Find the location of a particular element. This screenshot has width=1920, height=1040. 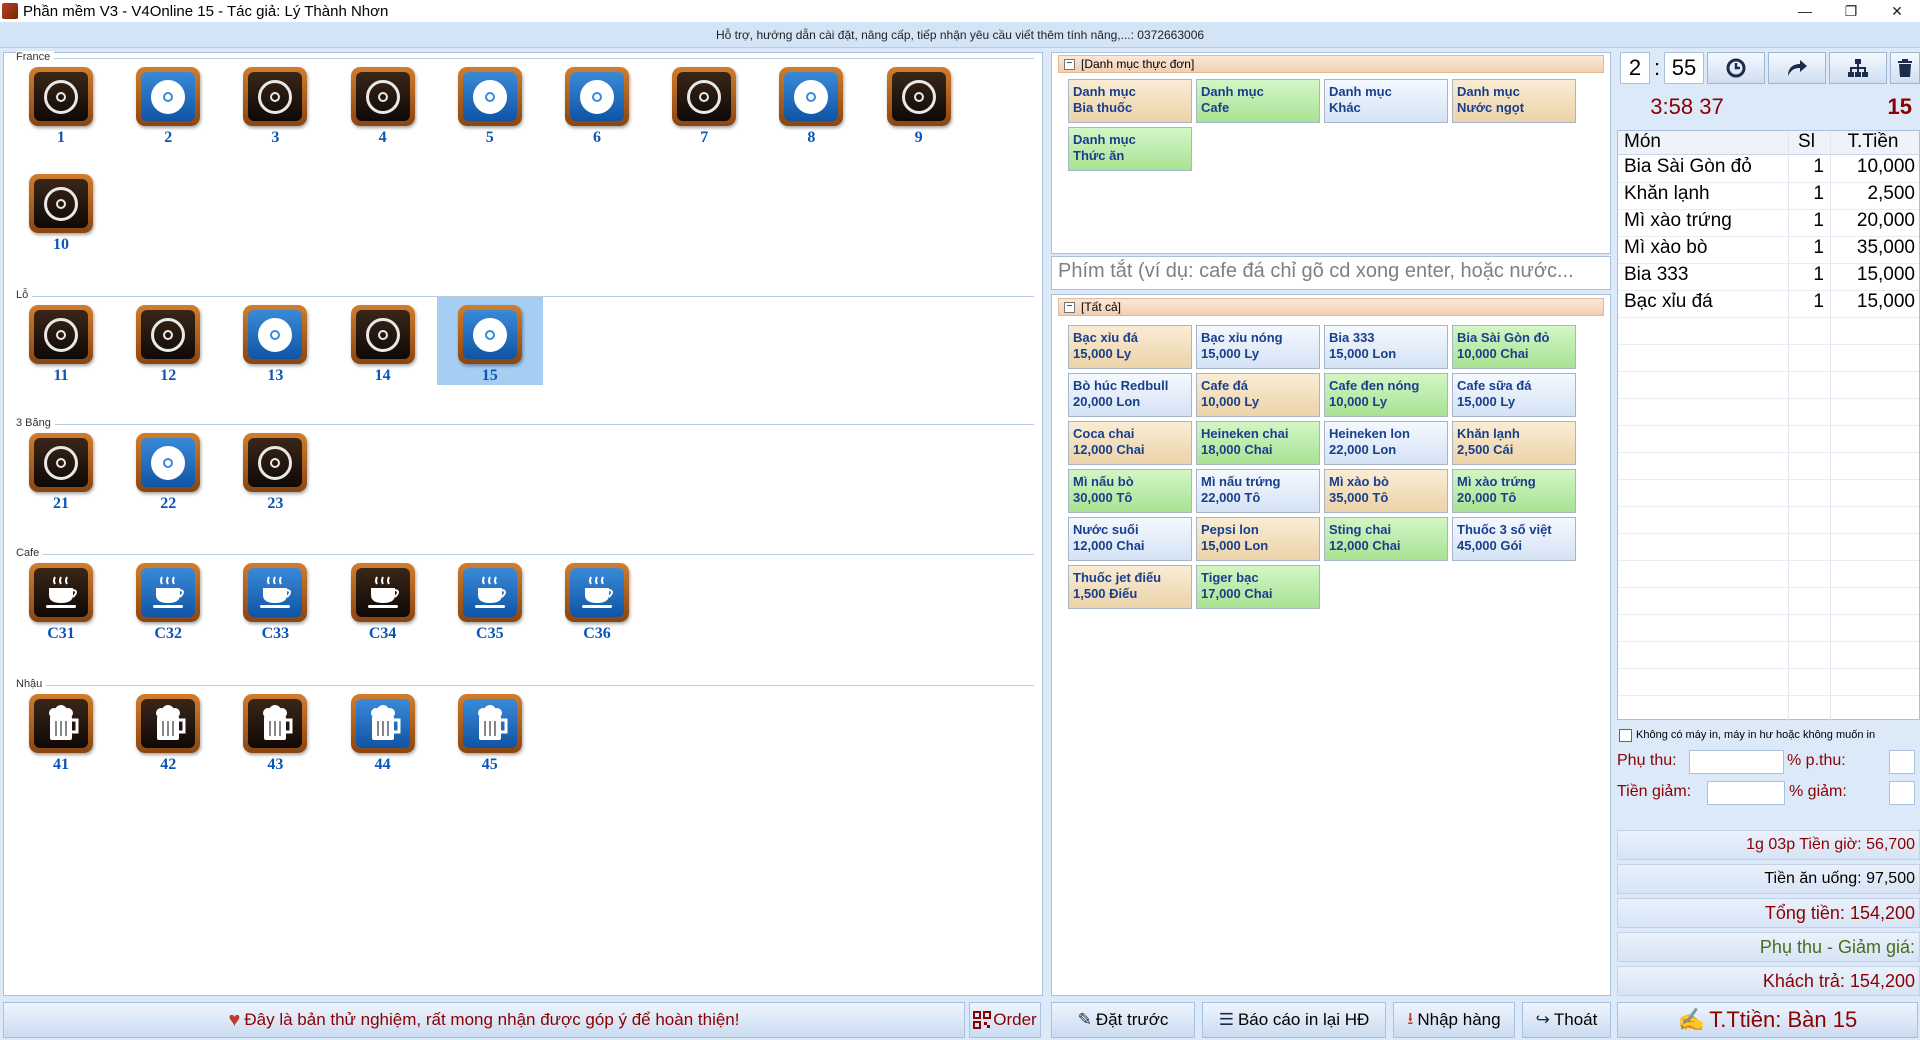

table-tile: C36 is located at coordinates (597, 599).